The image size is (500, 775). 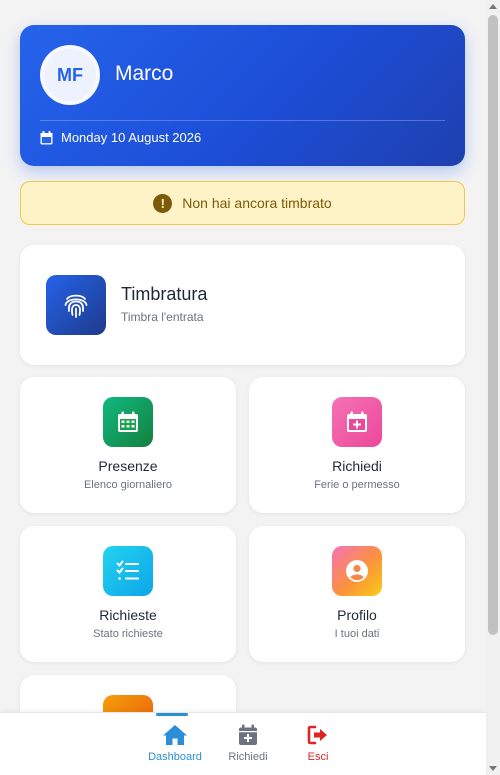 I want to click on nav-dashboard: Dashboard, so click(x=175, y=744).